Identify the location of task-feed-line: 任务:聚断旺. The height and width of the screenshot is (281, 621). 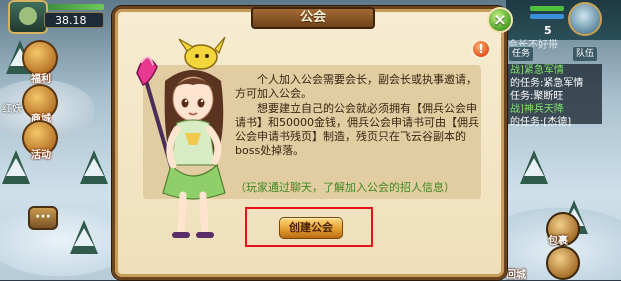
(537, 96).